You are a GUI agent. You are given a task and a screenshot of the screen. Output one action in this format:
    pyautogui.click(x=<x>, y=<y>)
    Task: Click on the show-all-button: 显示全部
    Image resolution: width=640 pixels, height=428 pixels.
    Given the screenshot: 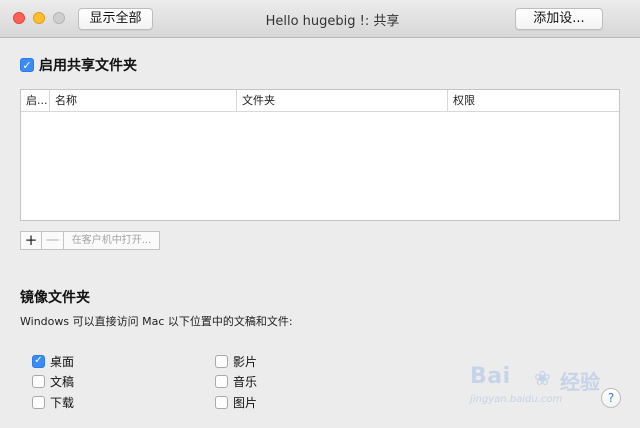 What is the action you would take?
    pyautogui.click(x=115, y=19)
    